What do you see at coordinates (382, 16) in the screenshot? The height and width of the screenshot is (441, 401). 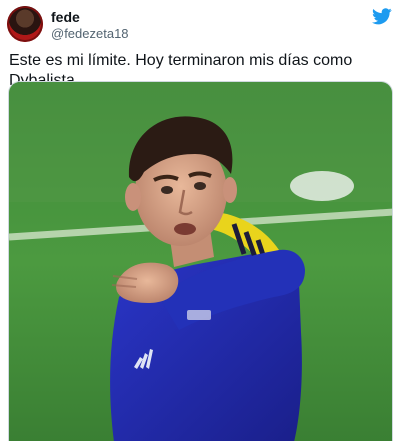 I see `twitter-bird-icon` at bounding box center [382, 16].